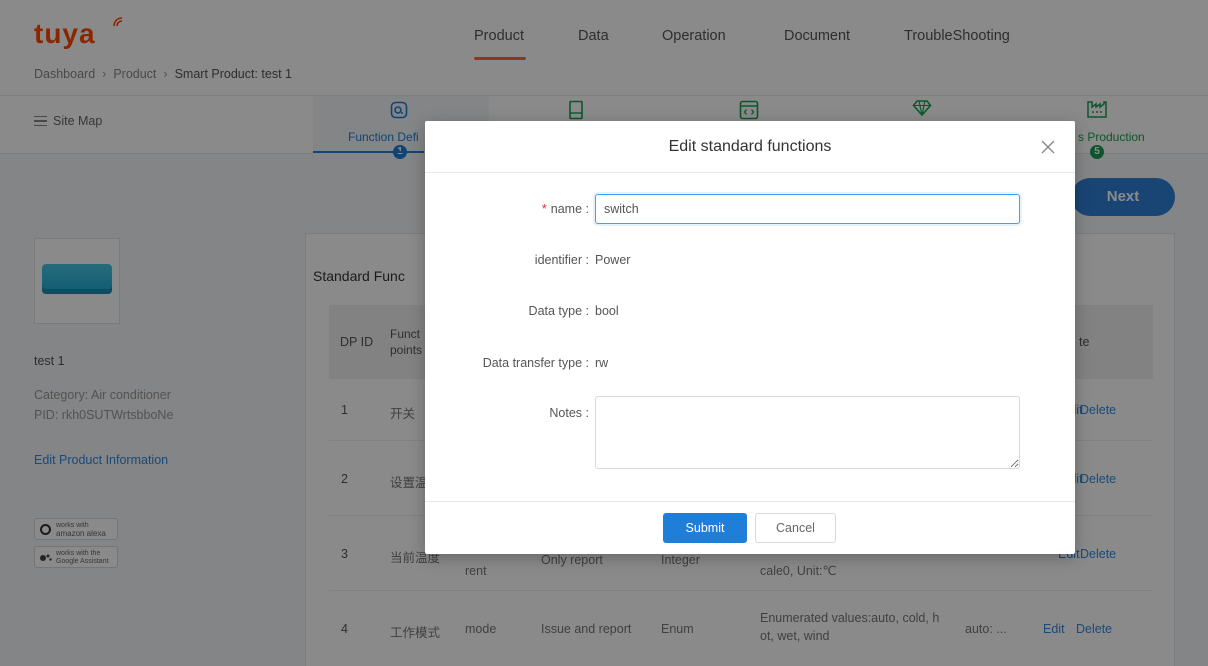 The width and height of the screenshot is (1208, 666). What do you see at coordinates (807, 209) in the screenshot?
I see `name-input` at bounding box center [807, 209].